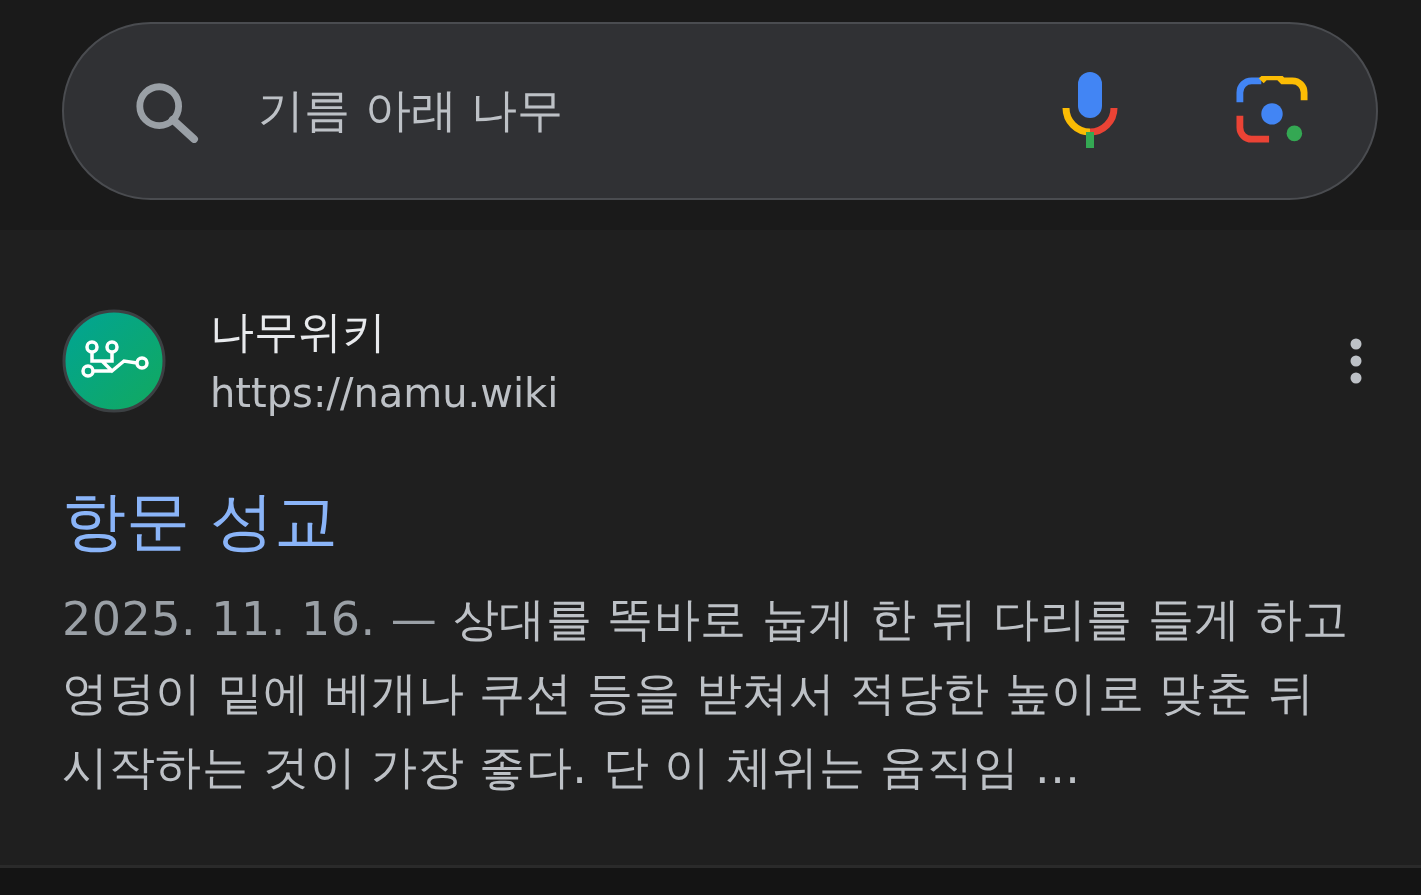 This screenshot has height=895, width=1421. What do you see at coordinates (1356, 361) in the screenshot?
I see `more-options-icon` at bounding box center [1356, 361].